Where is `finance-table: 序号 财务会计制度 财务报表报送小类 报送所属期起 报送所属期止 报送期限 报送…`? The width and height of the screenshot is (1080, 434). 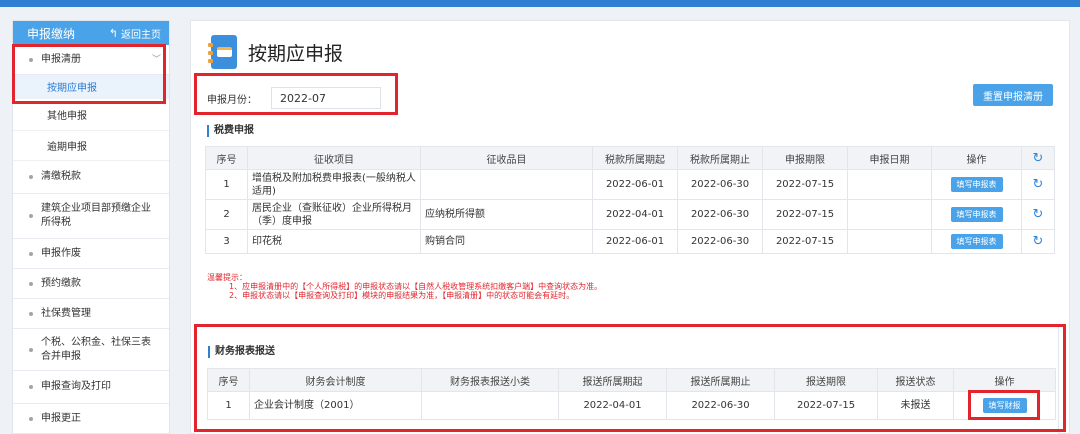
finance-table: 序号 财务会计制度 财务报表报送小类 报送所属期起 报送所属期止 报送期限 报送… is located at coordinates (631, 394).